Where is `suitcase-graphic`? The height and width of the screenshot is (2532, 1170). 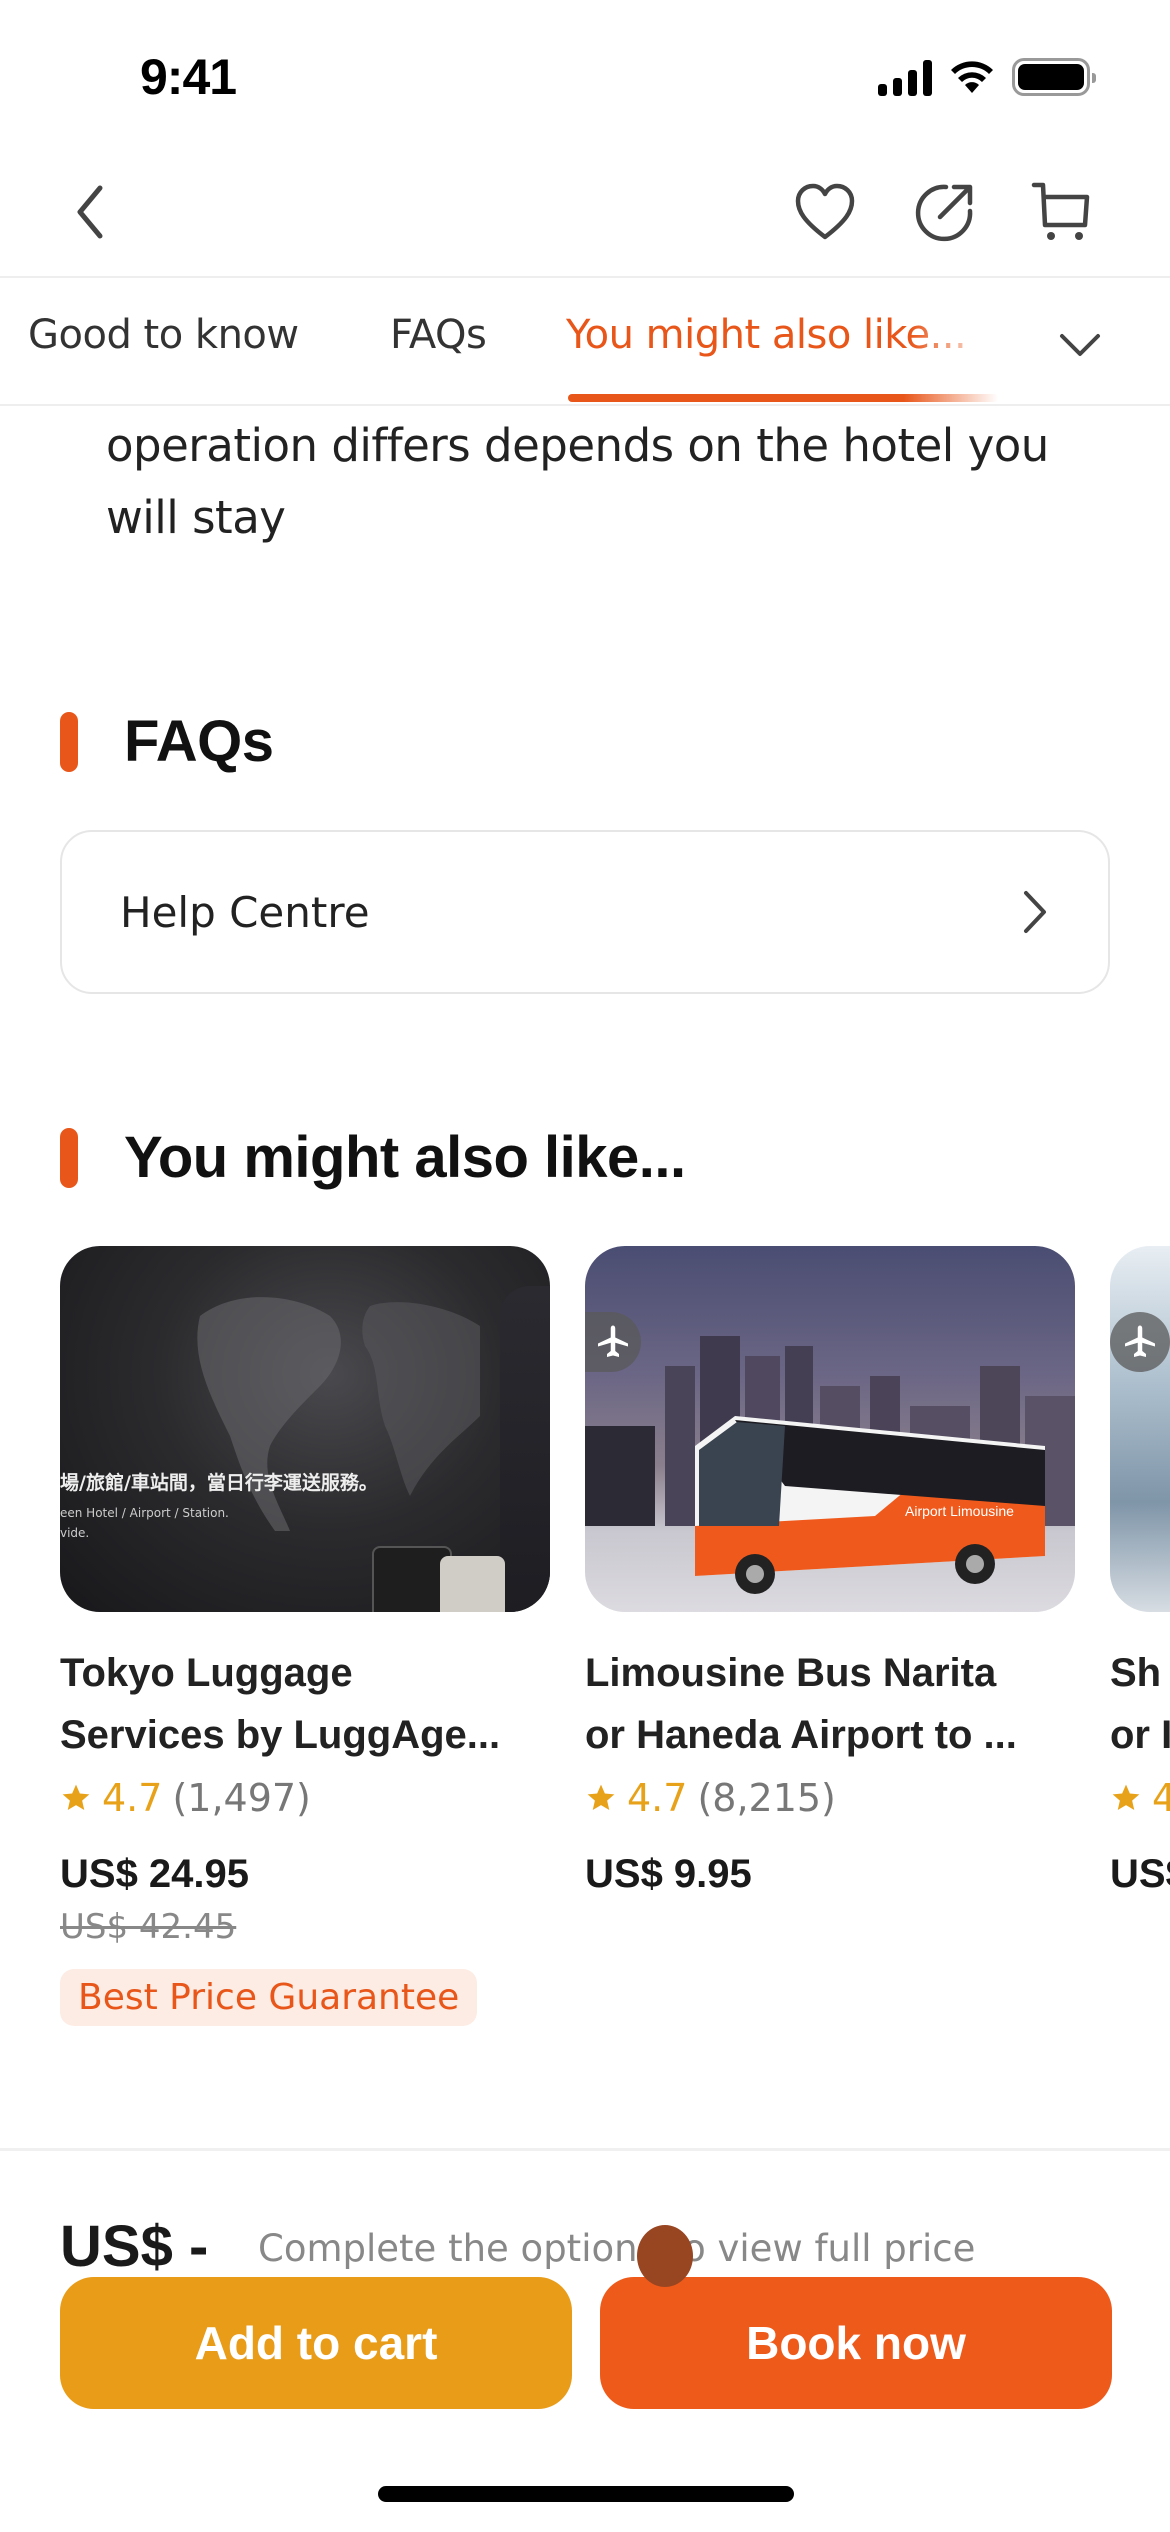
suitcase-graphic is located at coordinates (472, 1584).